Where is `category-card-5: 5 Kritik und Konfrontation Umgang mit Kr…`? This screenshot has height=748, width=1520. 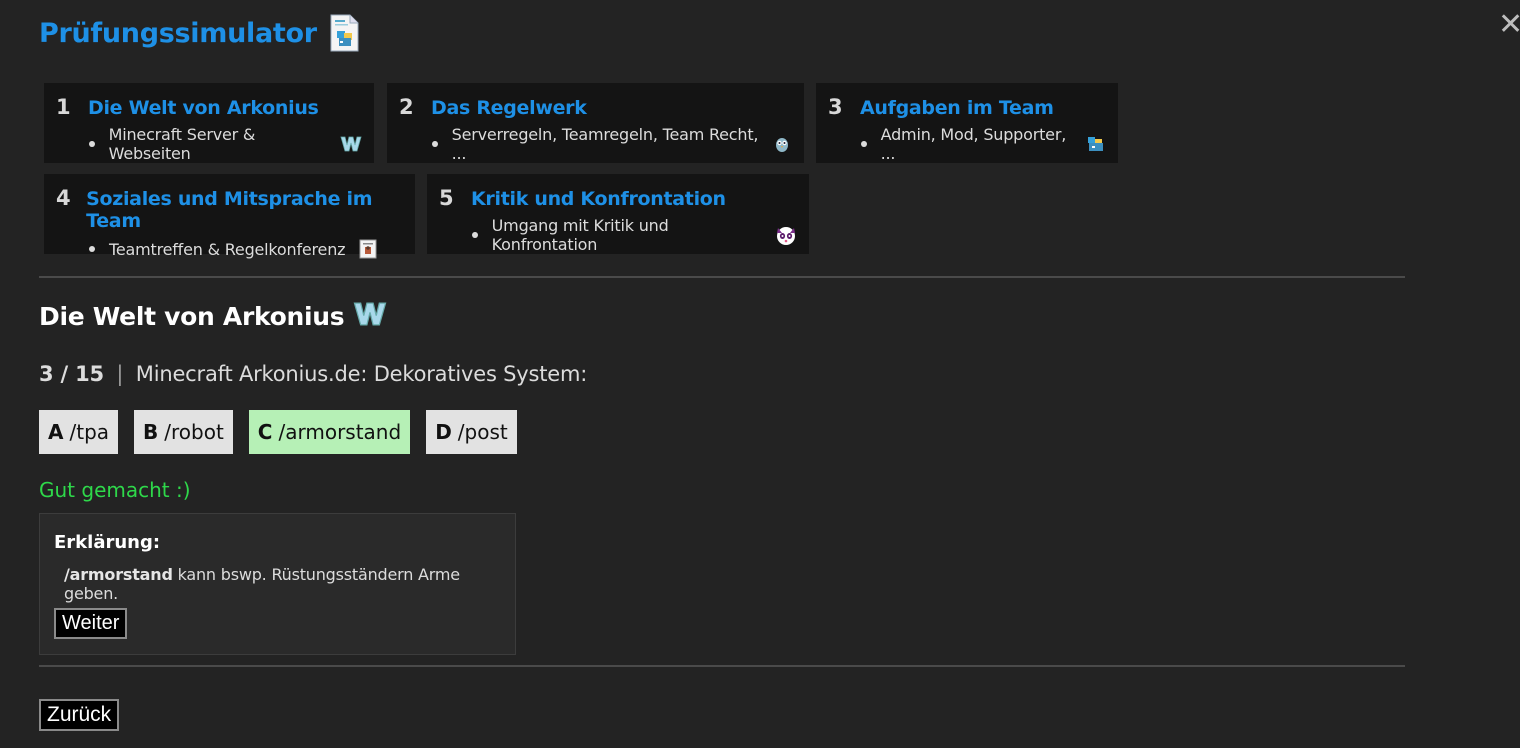 category-card-5: 5 Kritik und Konfrontation Umgang mit Kr… is located at coordinates (618, 214).